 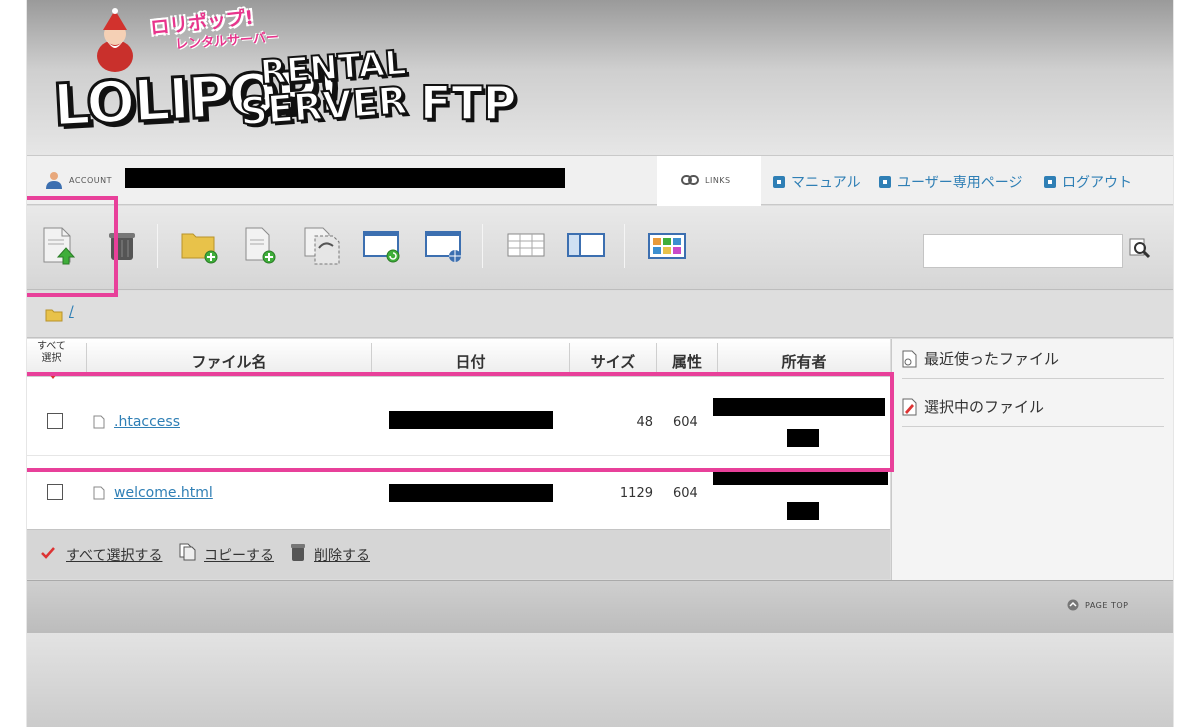 I want to click on nav-link-user-page: ユーザー専用ページ, so click(x=950, y=182).